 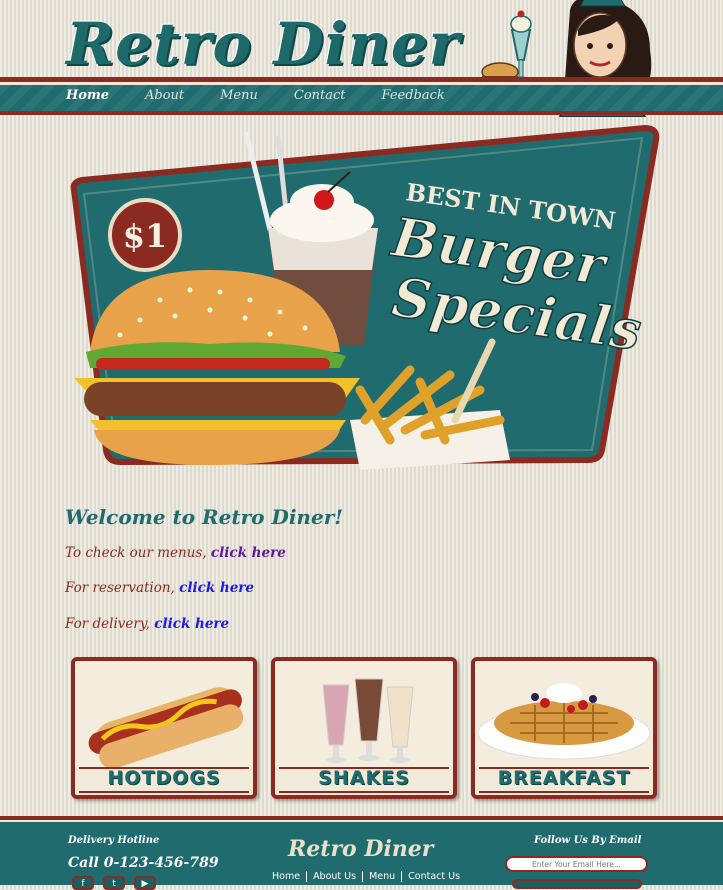 What do you see at coordinates (263, 44) in the screenshot?
I see `site-logo: Retro Diner` at bounding box center [263, 44].